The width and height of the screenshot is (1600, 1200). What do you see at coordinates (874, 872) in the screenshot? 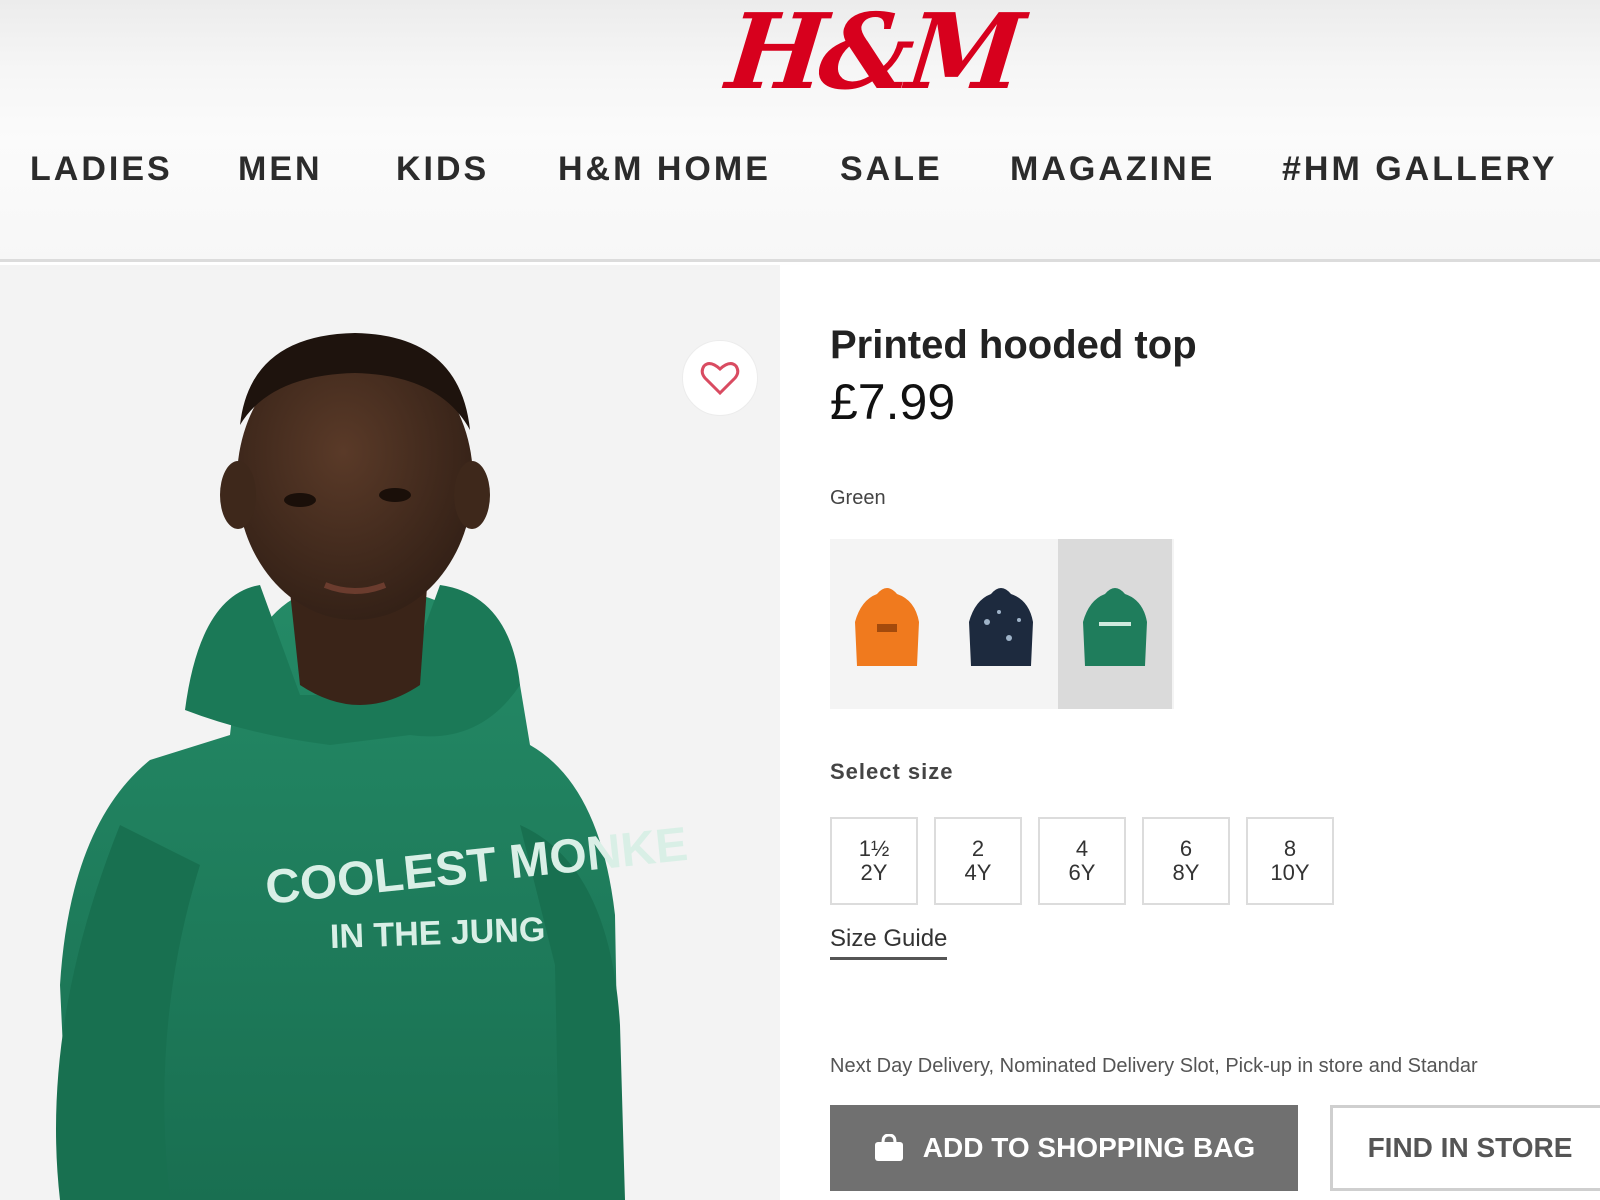
I see `size-line2: 2Y` at bounding box center [874, 872].